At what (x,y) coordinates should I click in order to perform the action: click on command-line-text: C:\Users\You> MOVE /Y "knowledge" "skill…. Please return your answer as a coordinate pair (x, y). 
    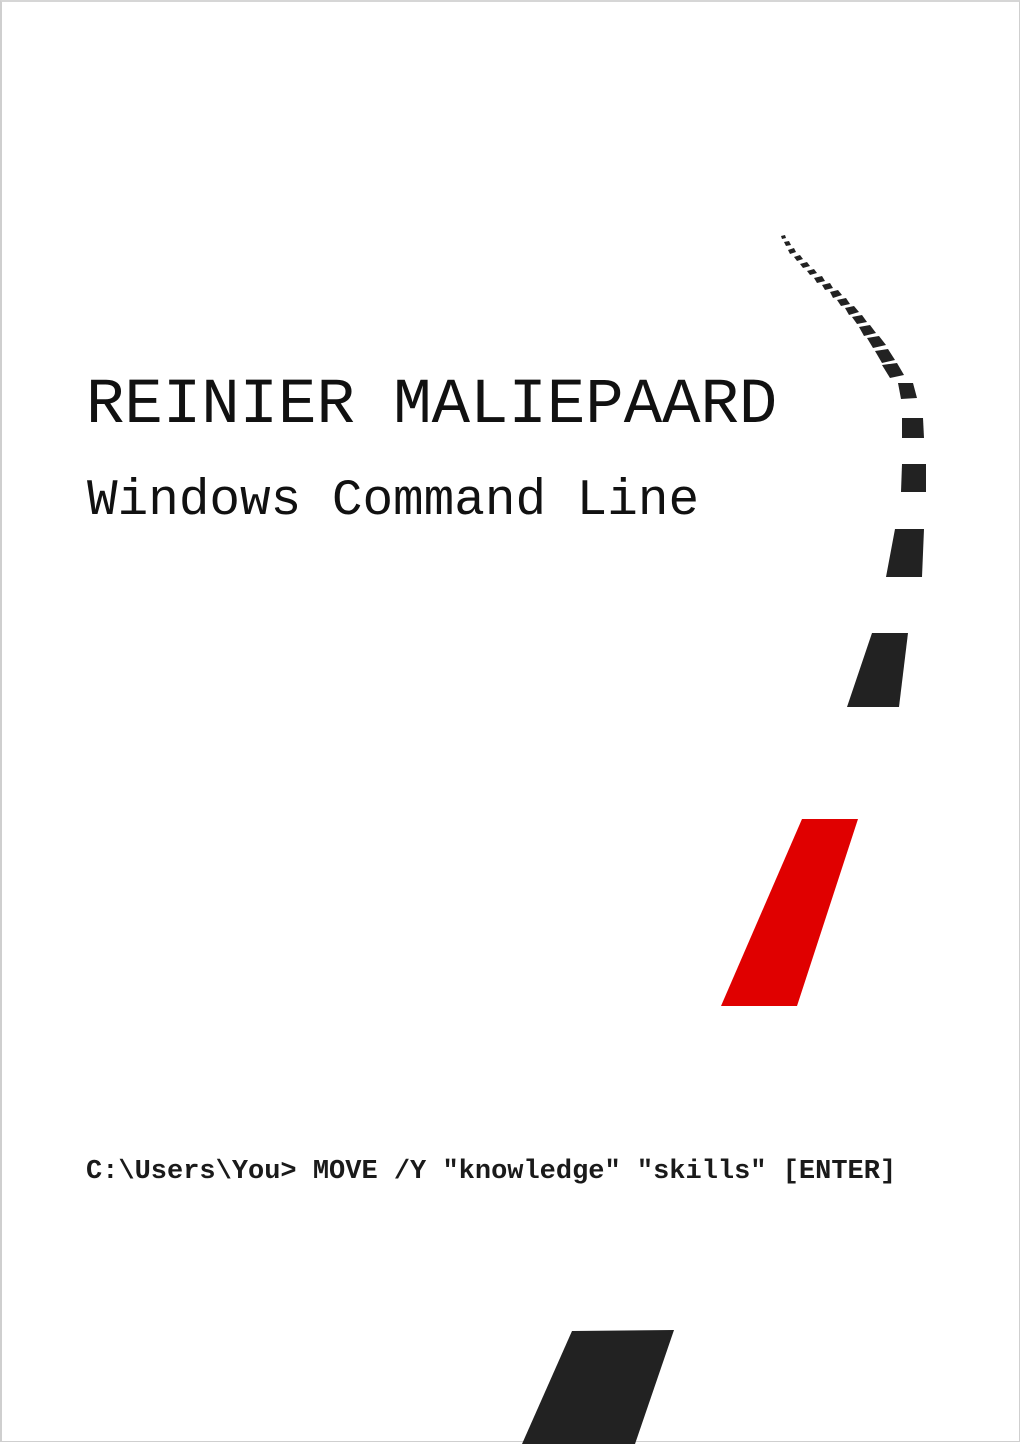
    Looking at the image, I should click on (491, 1172).